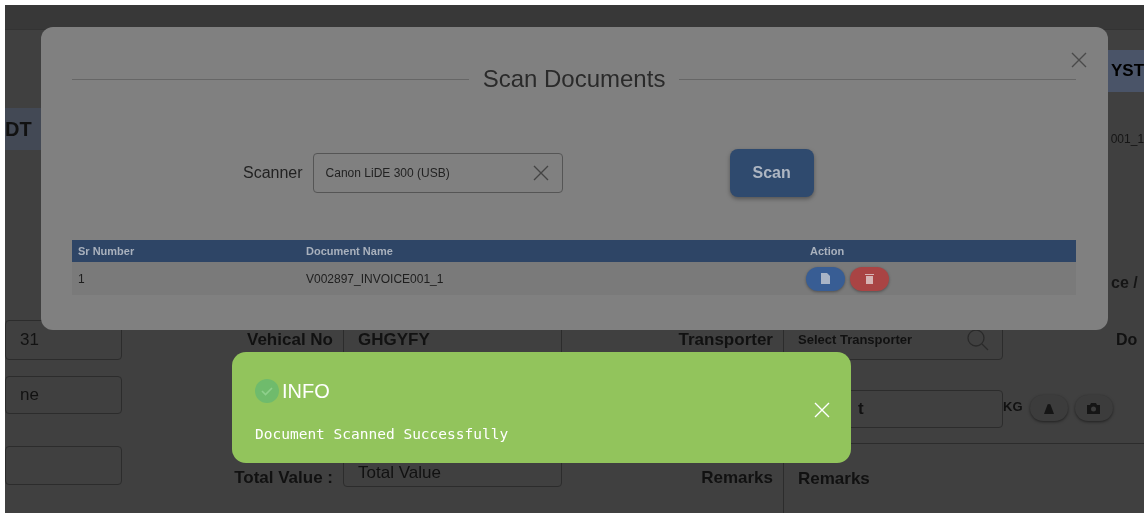 The image size is (1144, 513). I want to click on check-circle-icon, so click(267, 391).